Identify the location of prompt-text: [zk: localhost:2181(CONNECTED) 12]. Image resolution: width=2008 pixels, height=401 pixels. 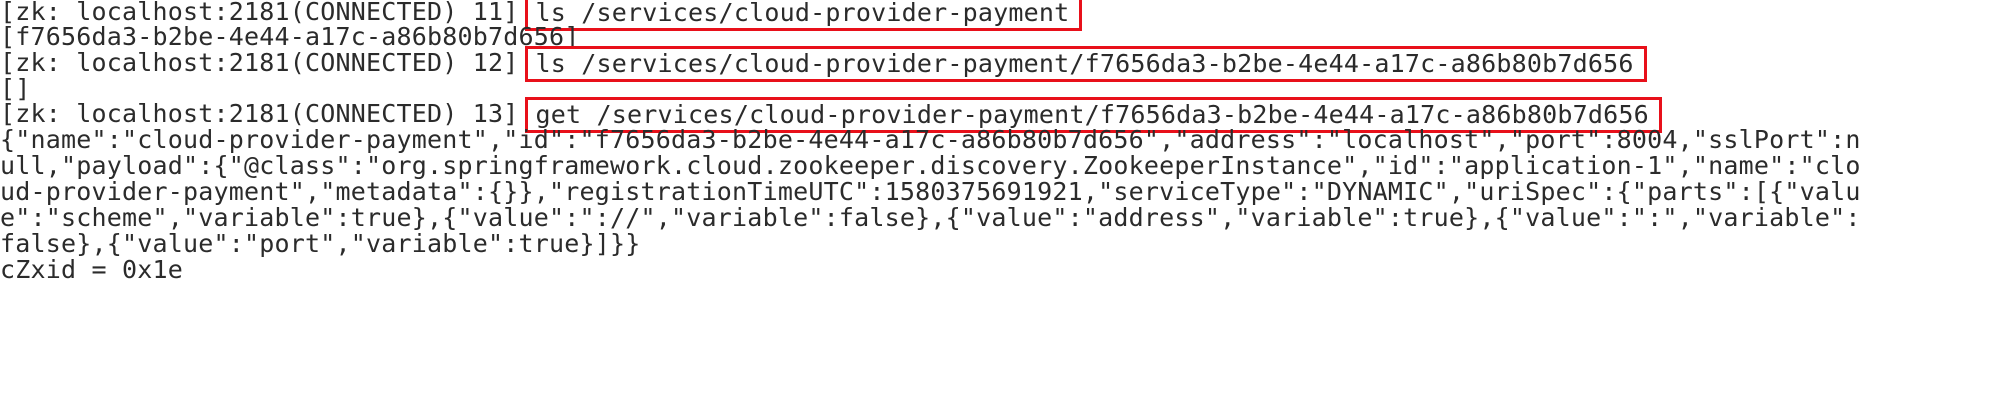
(259, 62).